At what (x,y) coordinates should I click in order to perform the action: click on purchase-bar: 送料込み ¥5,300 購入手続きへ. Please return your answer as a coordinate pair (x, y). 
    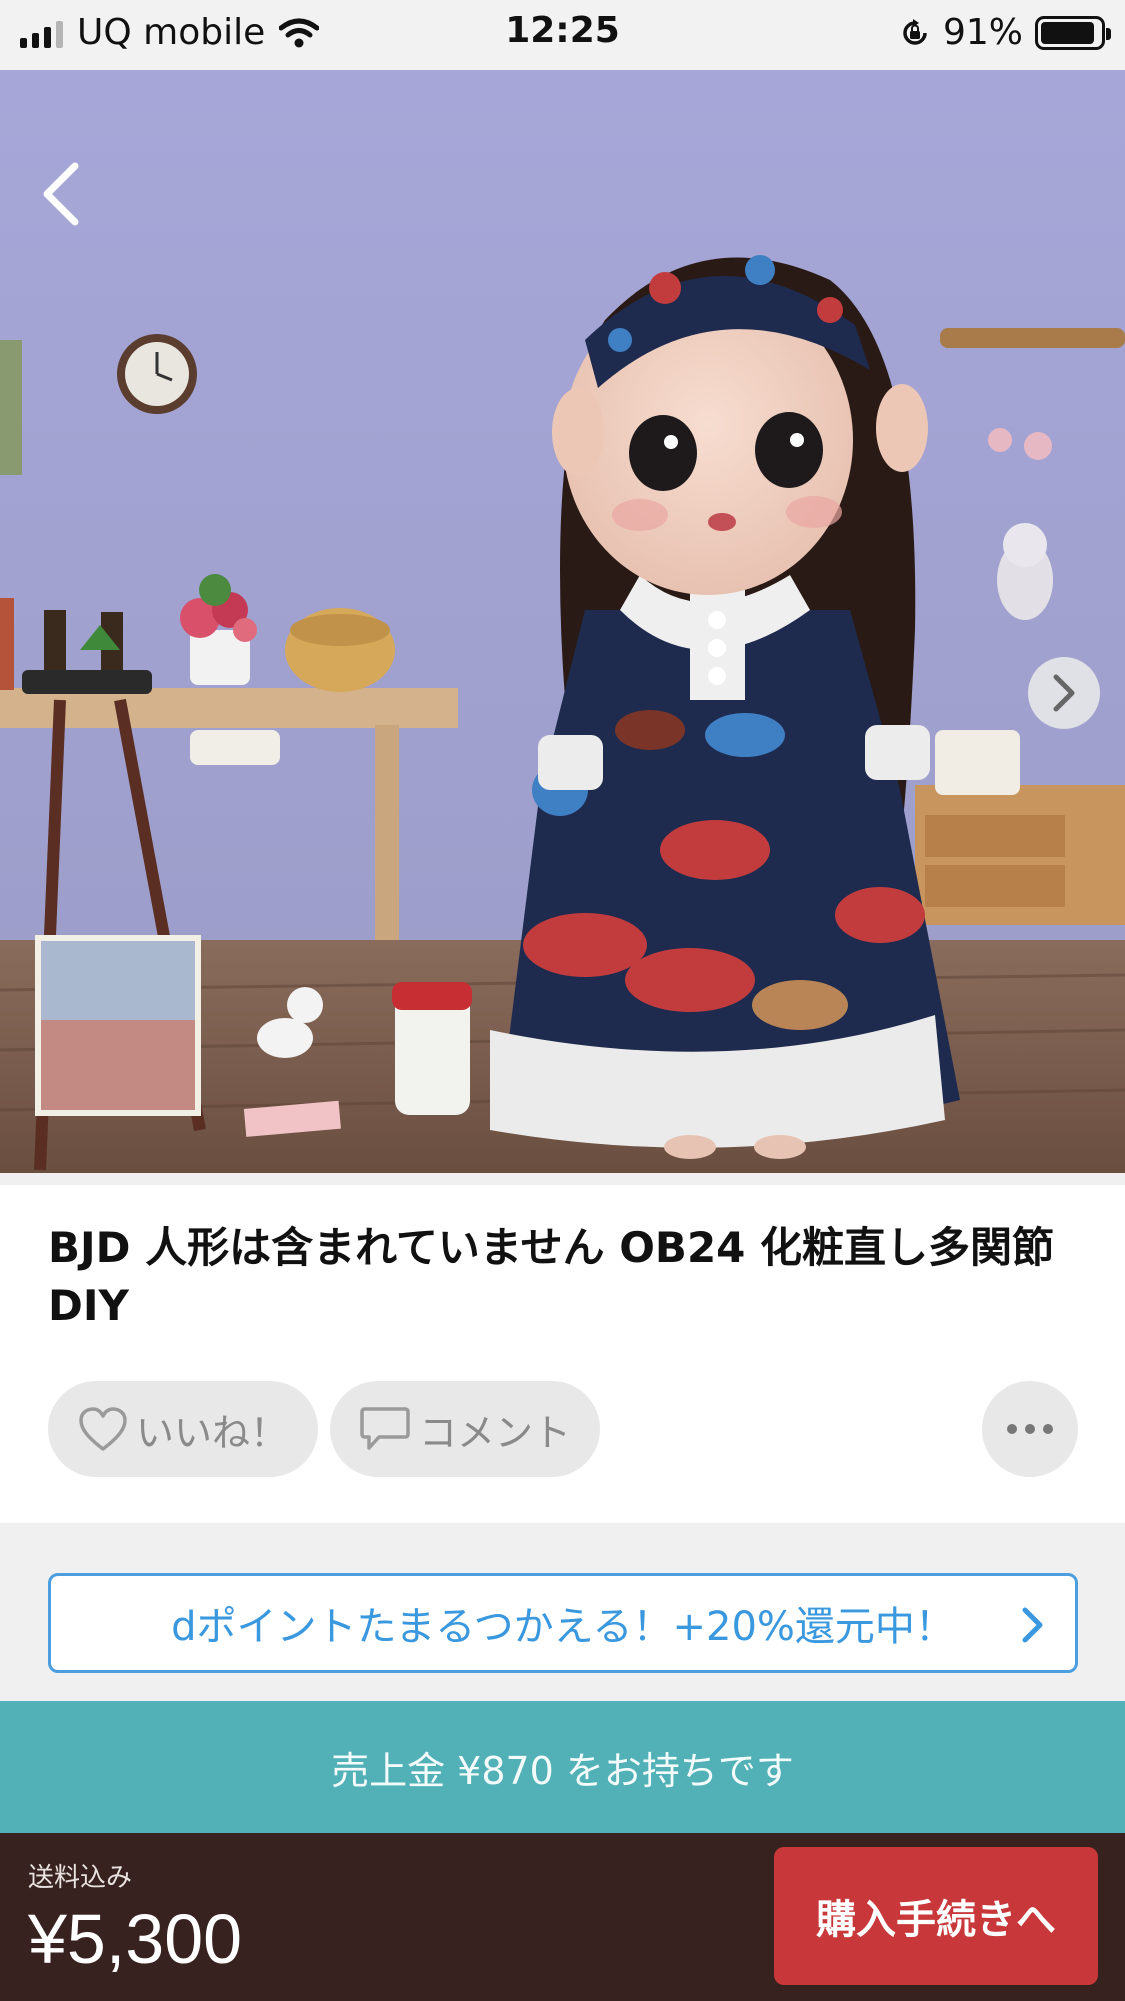
    Looking at the image, I should click on (562, 1917).